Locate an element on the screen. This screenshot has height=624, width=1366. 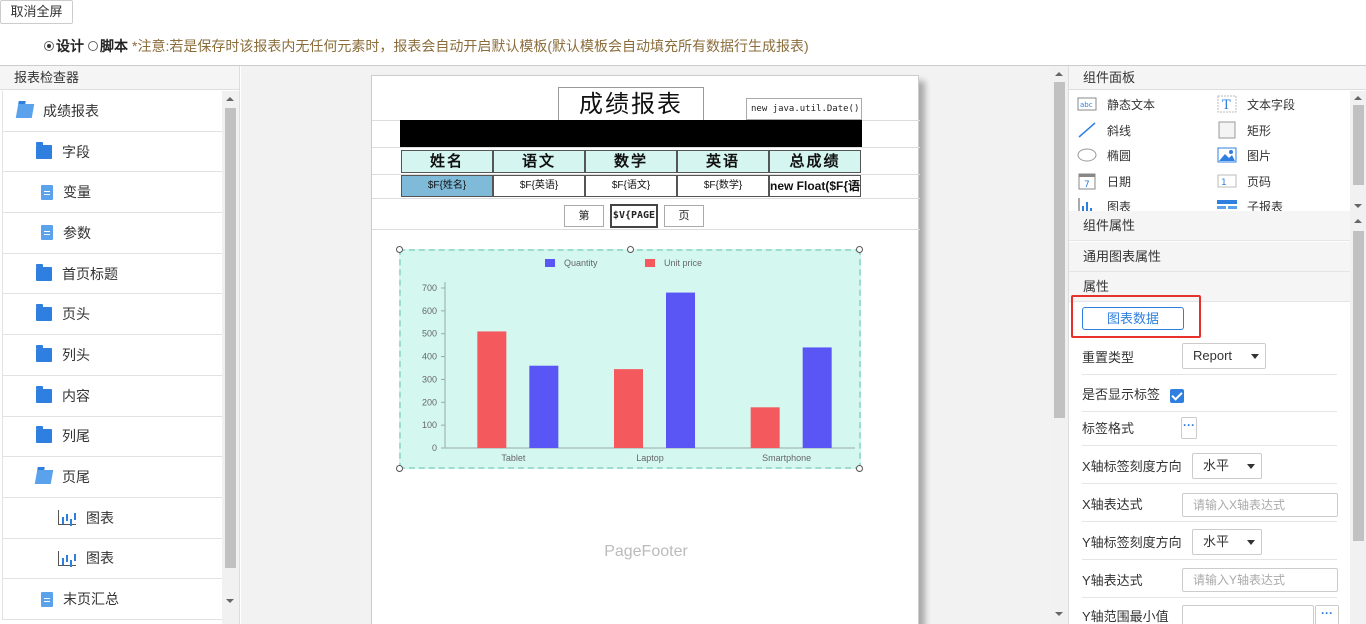
component-item: 图表 is located at coordinates (1104, 203).